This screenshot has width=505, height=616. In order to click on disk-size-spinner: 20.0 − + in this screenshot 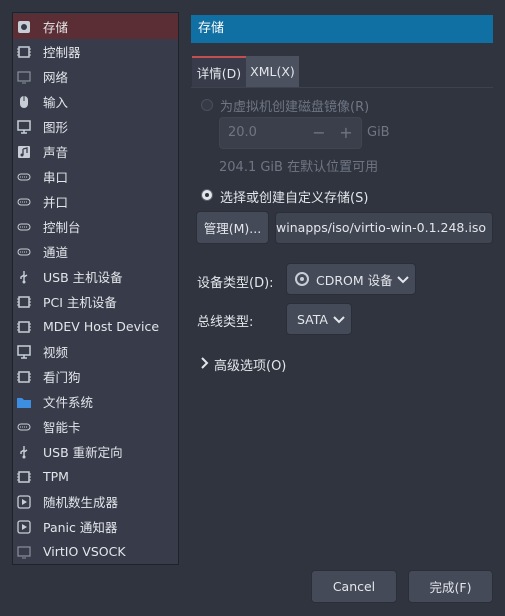, I will do `click(290, 133)`.